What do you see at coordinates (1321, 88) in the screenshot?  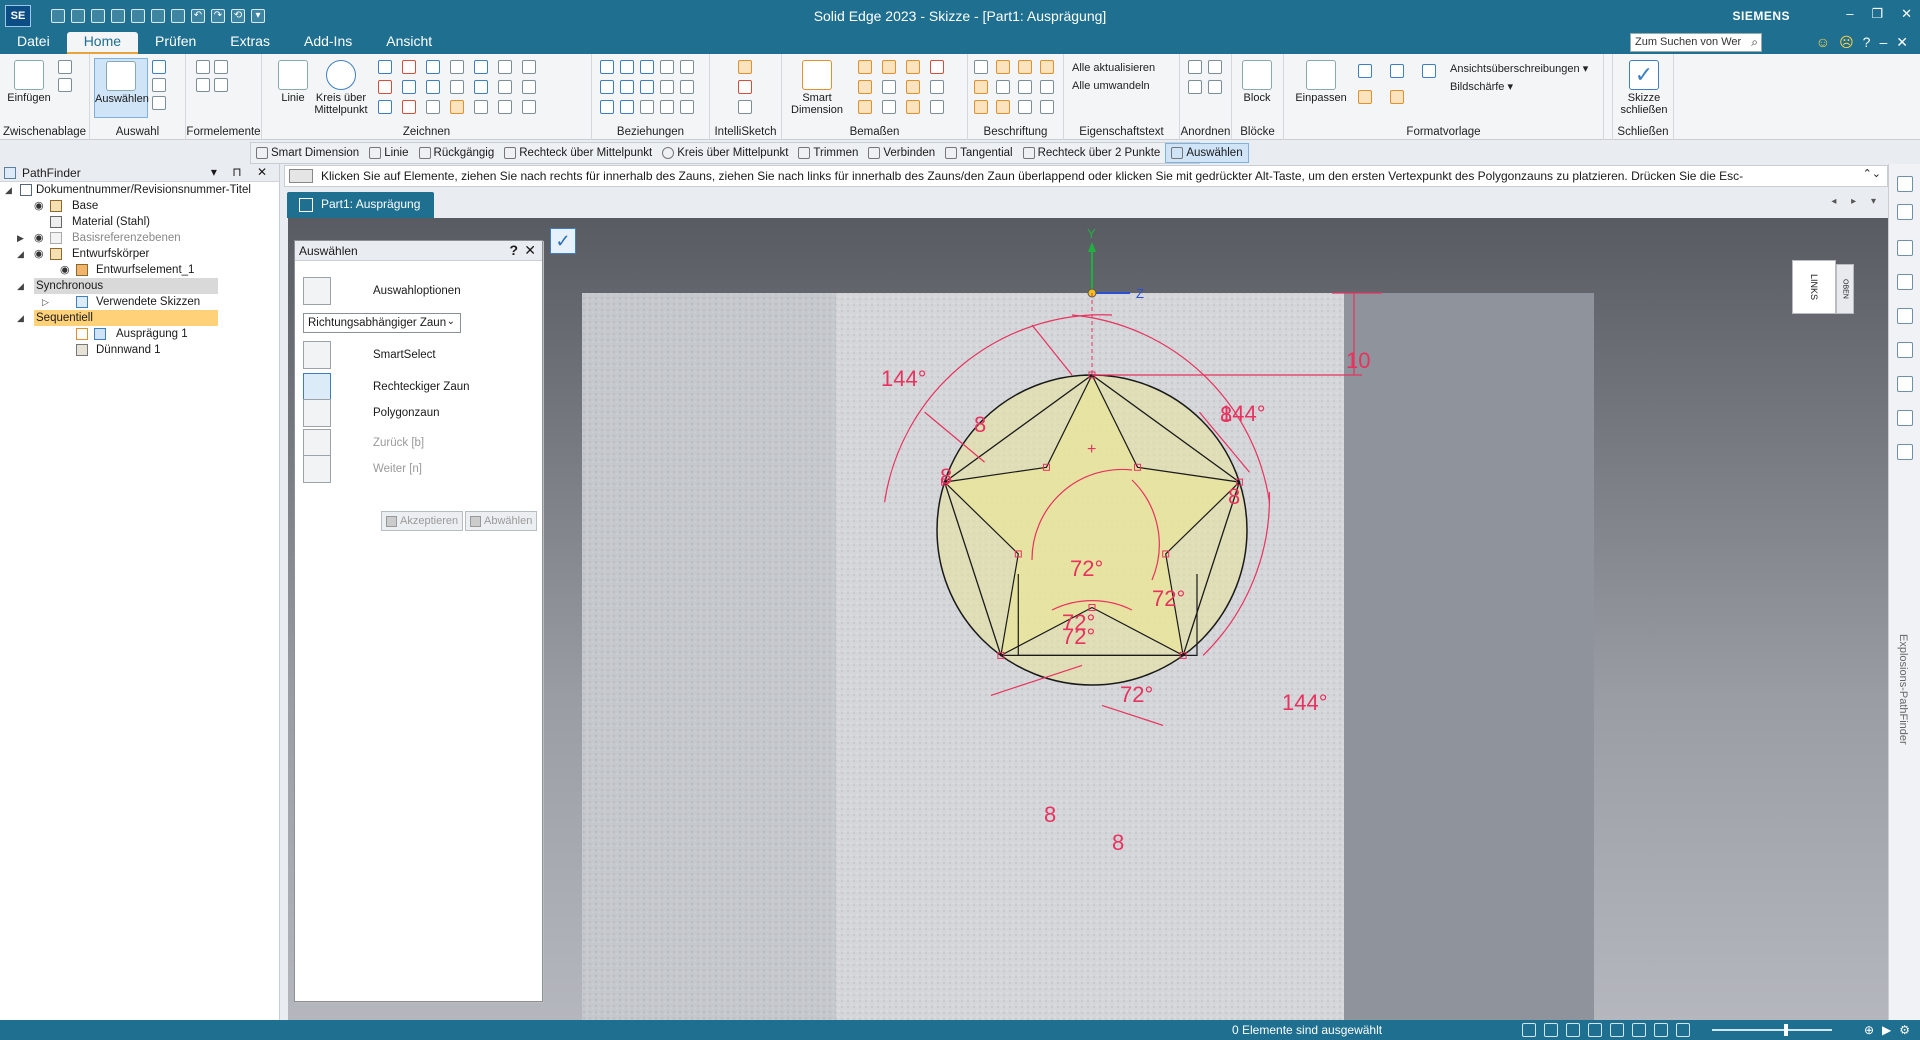 I see `einpassen-button: Einpassen` at bounding box center [1321, 88].